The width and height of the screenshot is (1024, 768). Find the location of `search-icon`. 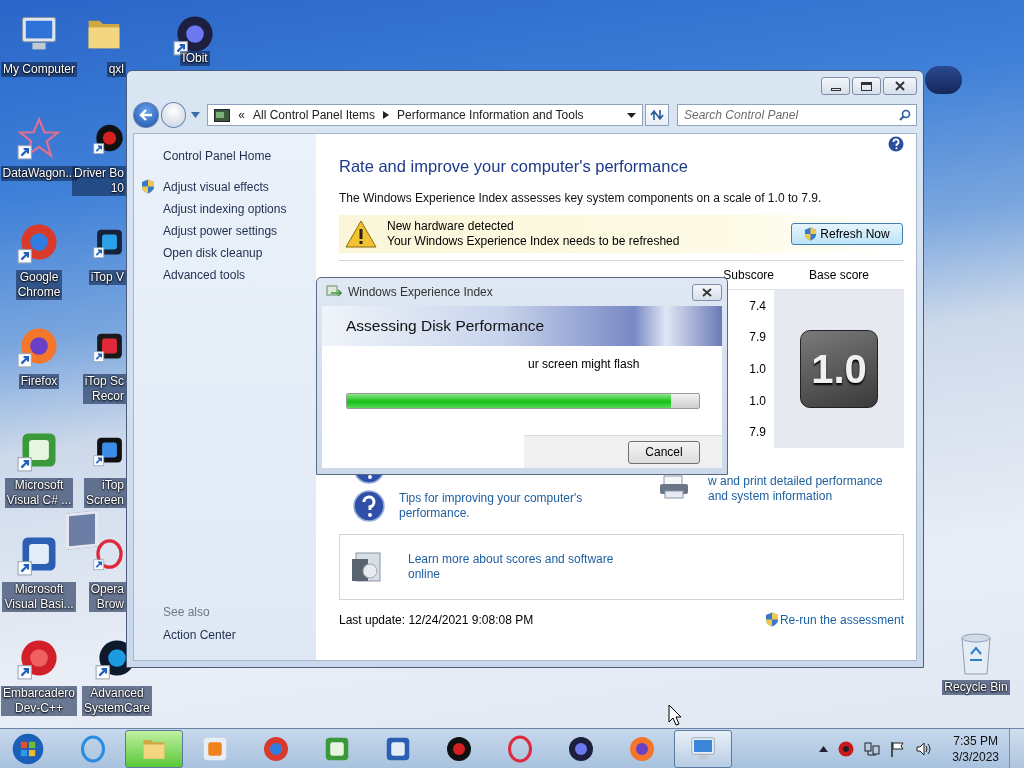

search-icon is located at coordinates (905, 115).